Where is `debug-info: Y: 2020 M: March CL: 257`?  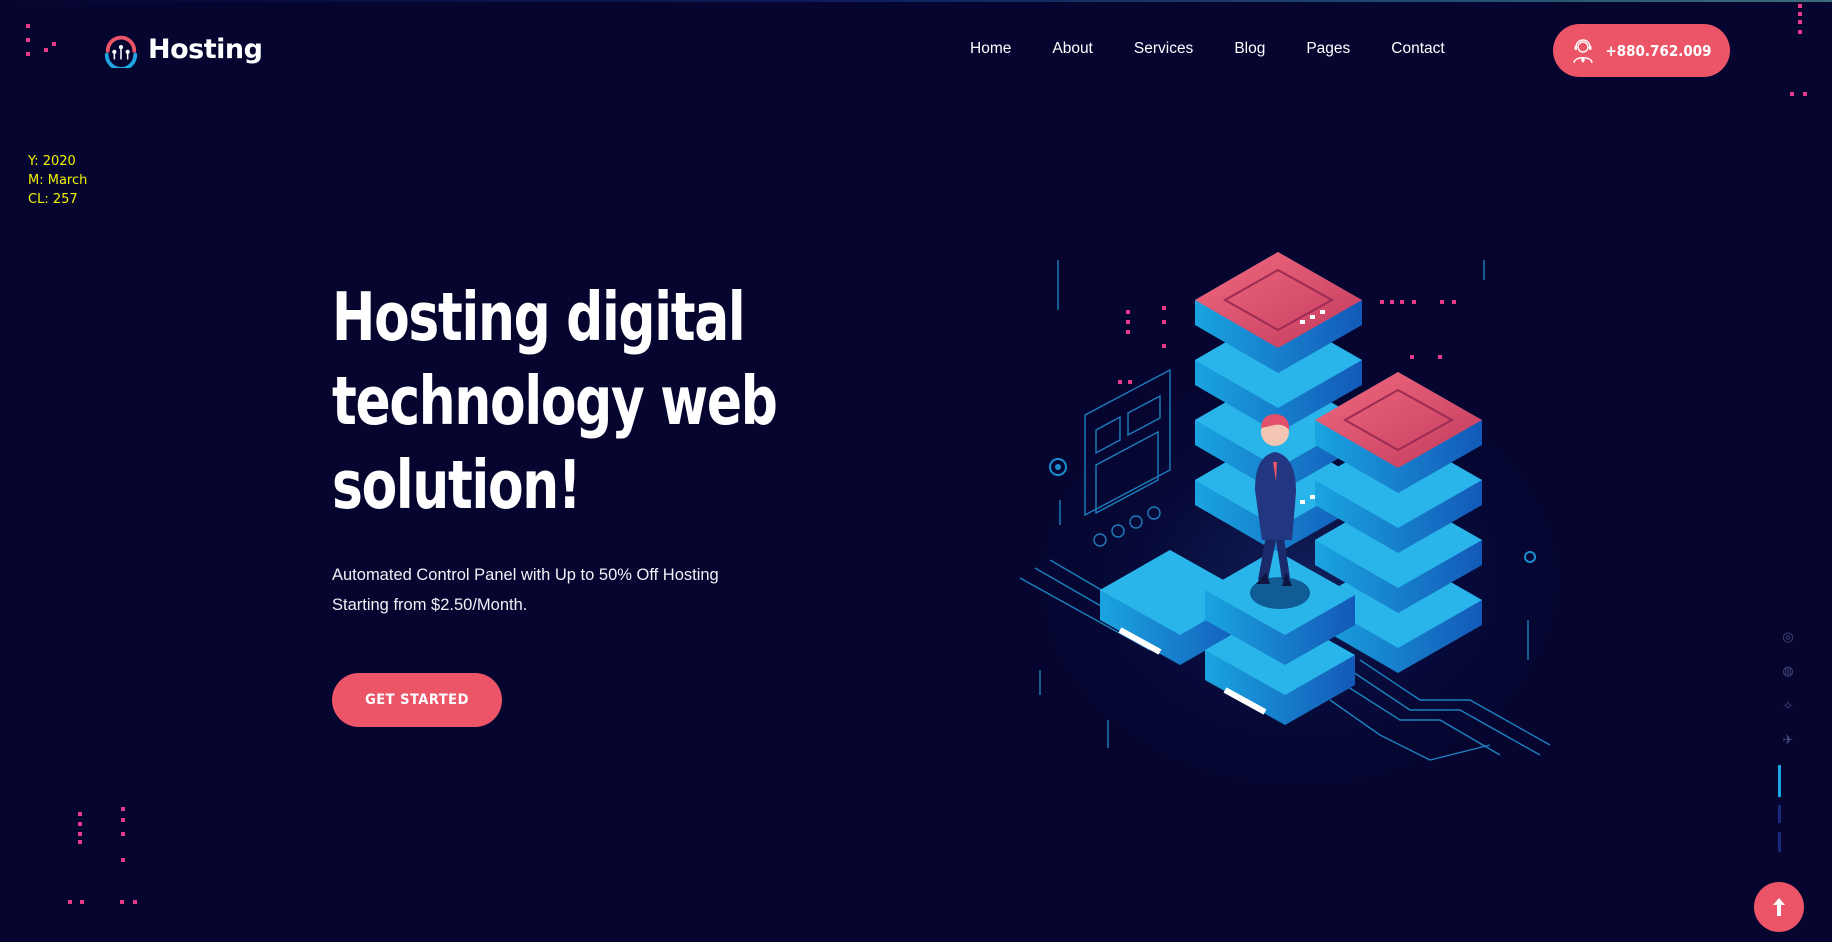 debug-info: Y: 2020 M: March CL: 257 is located at coordinates (57, 180).